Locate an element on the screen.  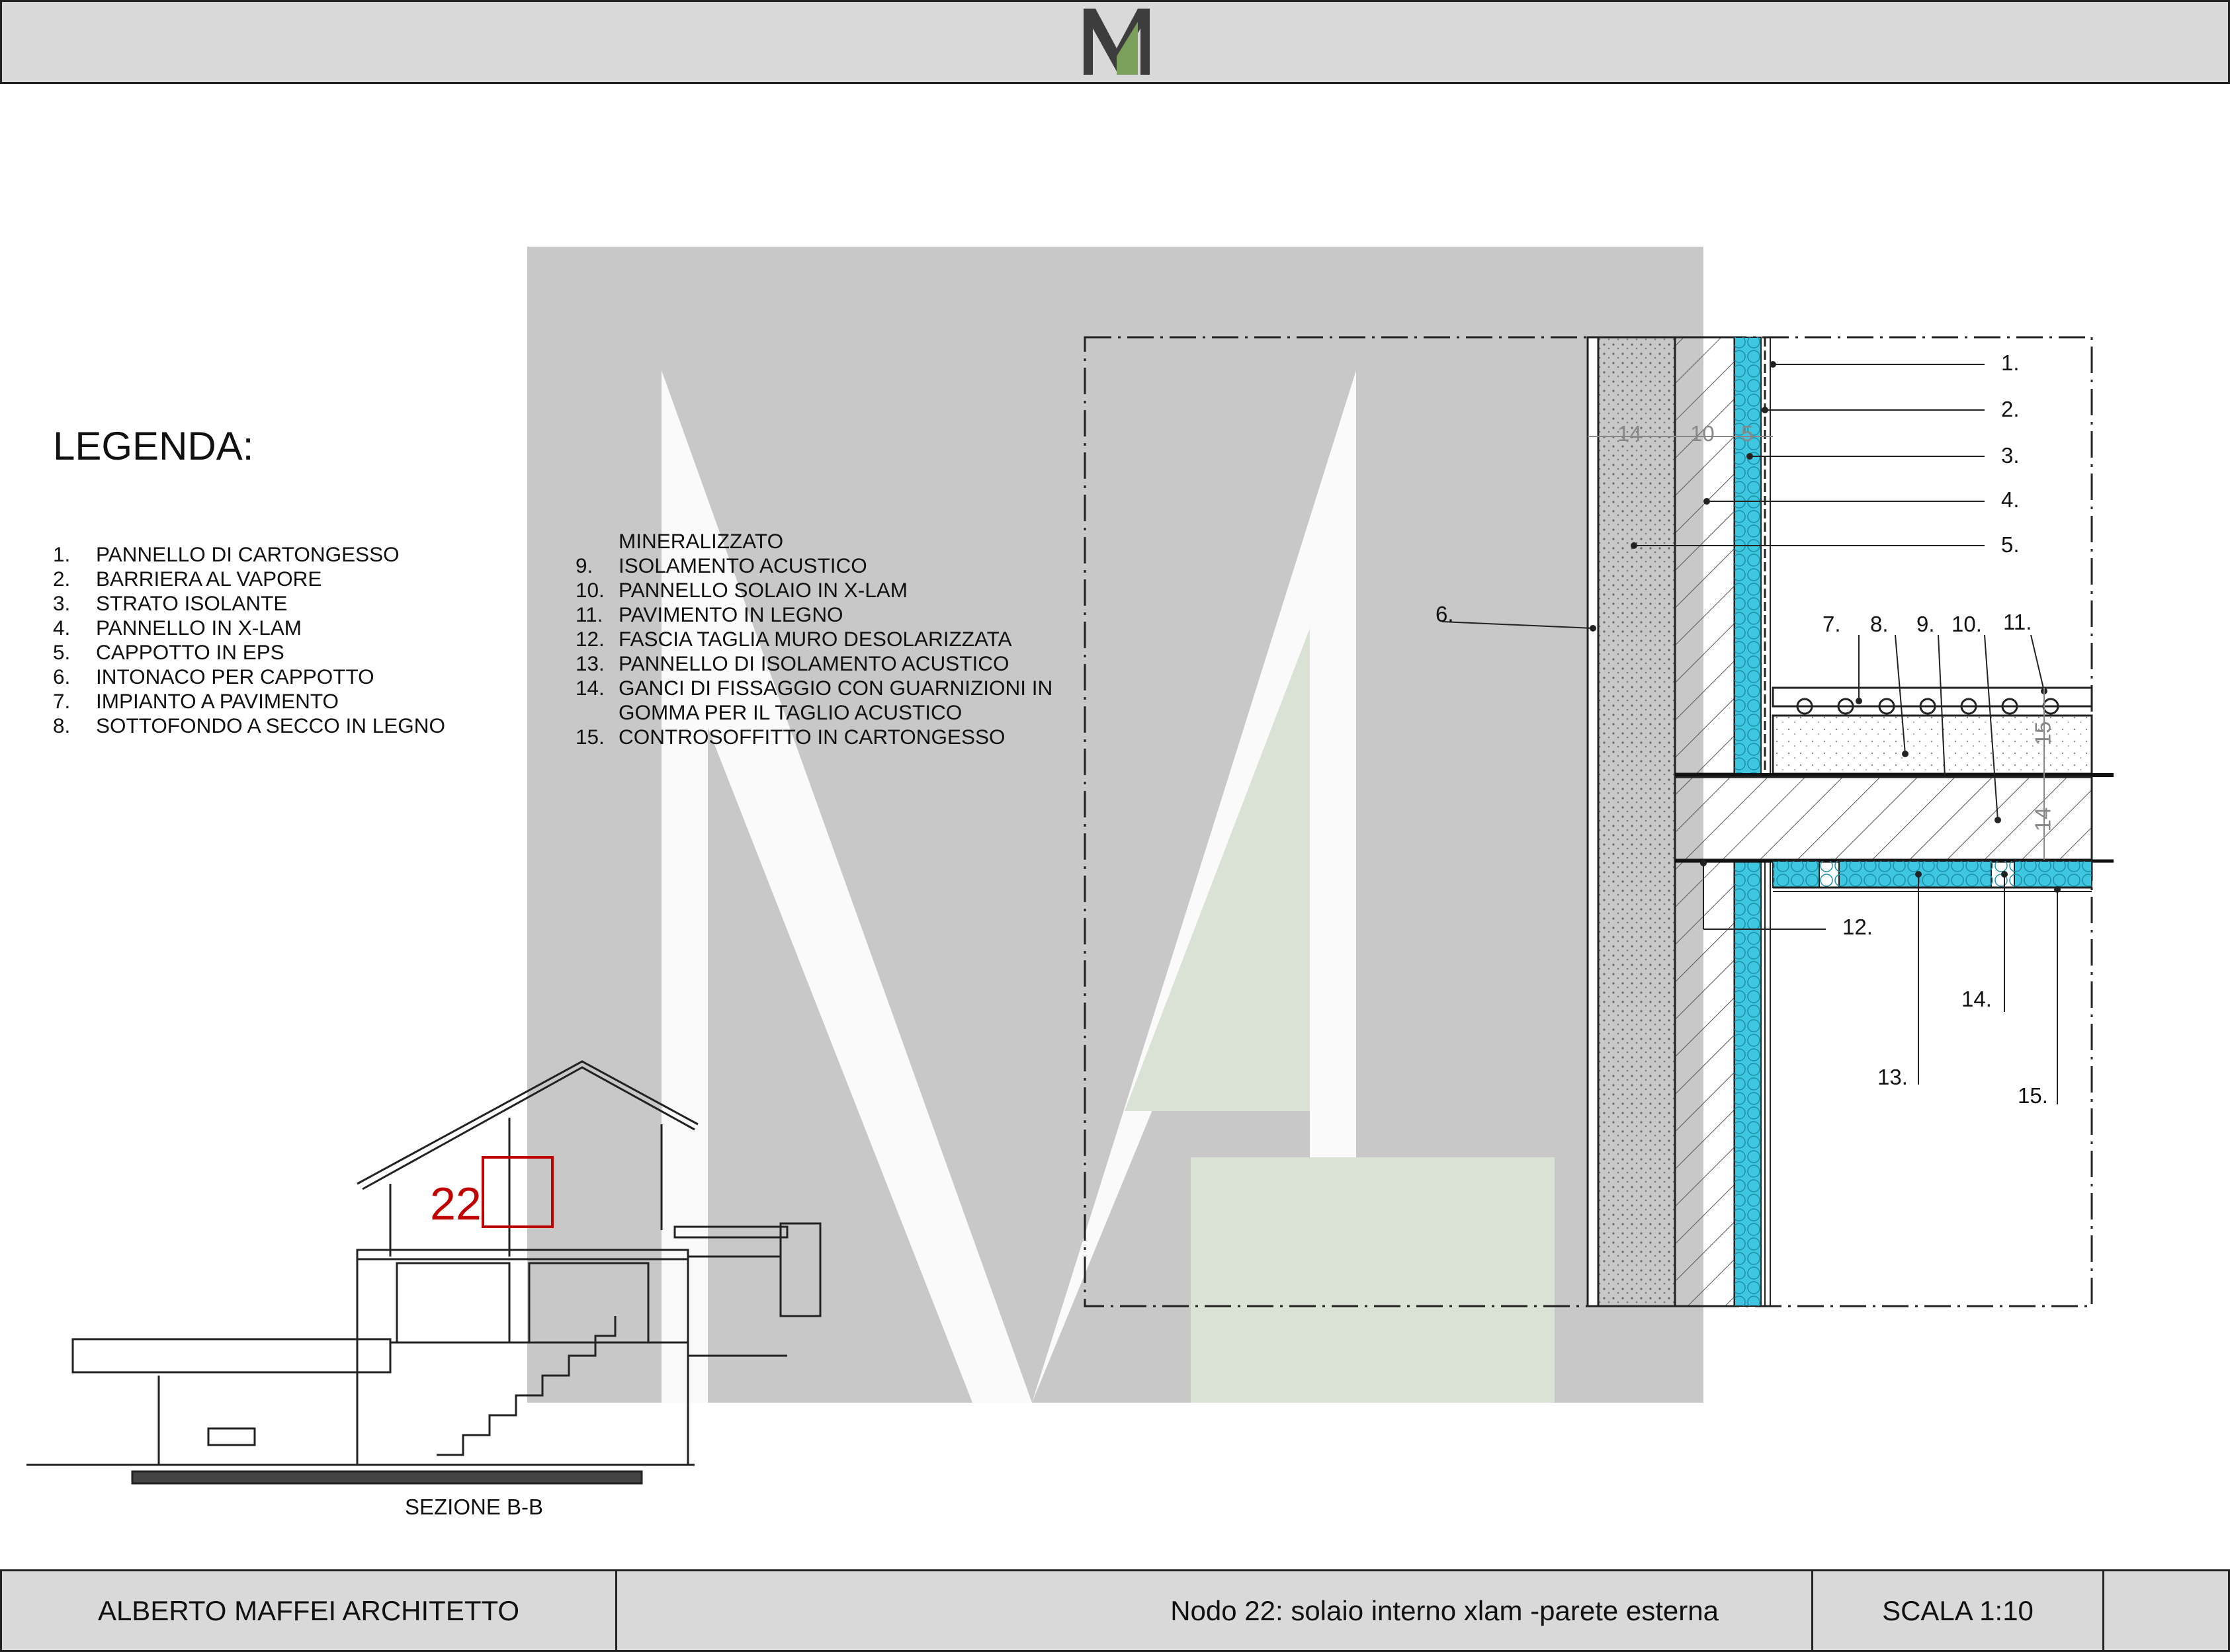
detail-marker-label: 22 is located at coordinates (456, 1203).